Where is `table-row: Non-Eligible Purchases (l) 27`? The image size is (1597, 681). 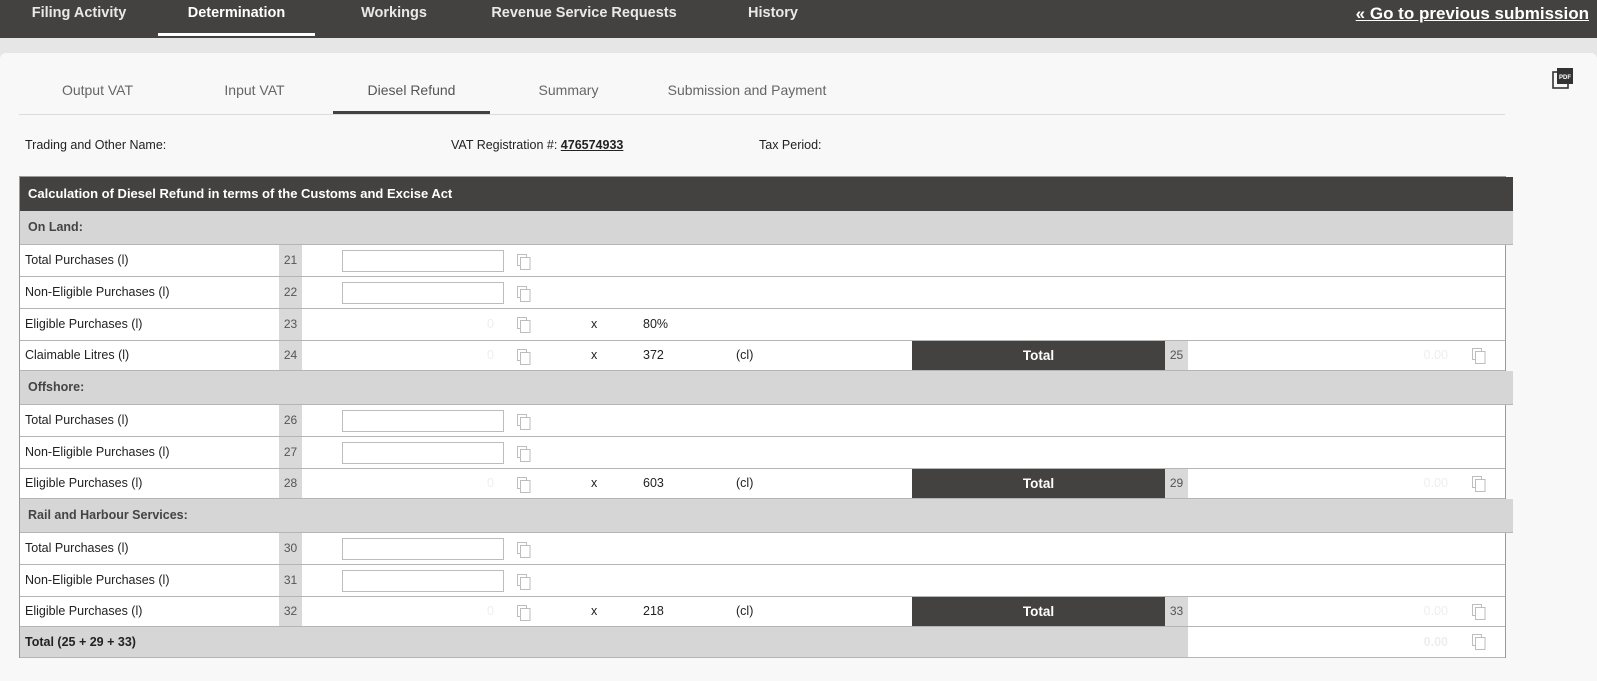 table-row: Non-Eligible Purchases (l) 27 is located at coordinates (762, 453).